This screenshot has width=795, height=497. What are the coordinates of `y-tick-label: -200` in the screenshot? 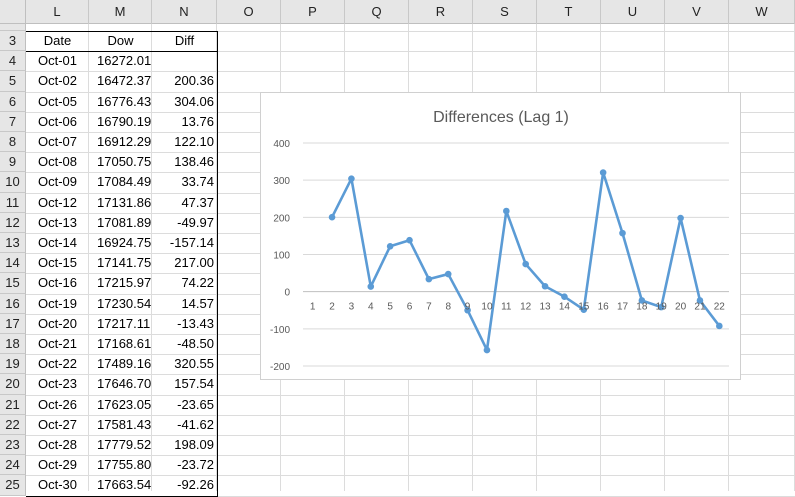 It's located at (280, 367).